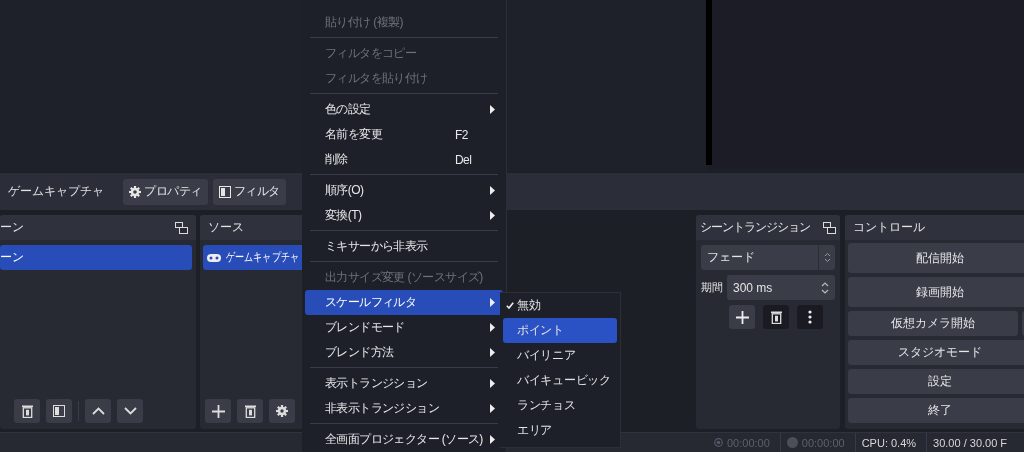  Describe the element at coordinates (936, 292) in the screenshot. I see `control-button: 録画開始` at that location.